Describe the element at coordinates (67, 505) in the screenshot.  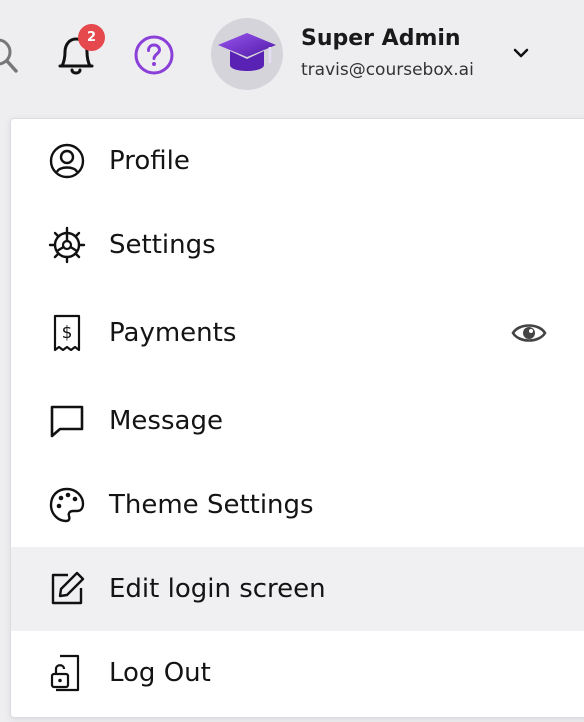
I see `palette-icon` at that location.